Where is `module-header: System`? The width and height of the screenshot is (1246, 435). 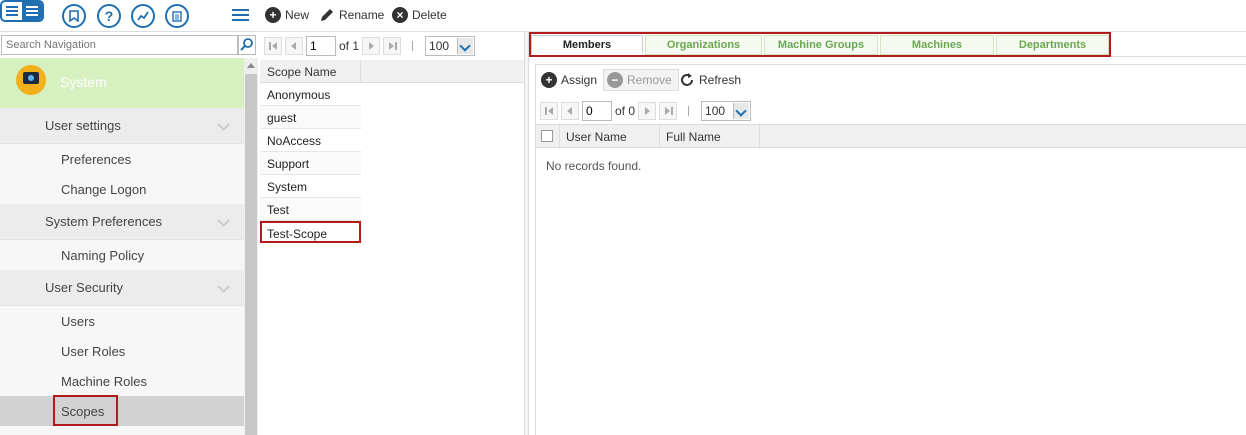 module-header: System is located at coordinates (122, 83).